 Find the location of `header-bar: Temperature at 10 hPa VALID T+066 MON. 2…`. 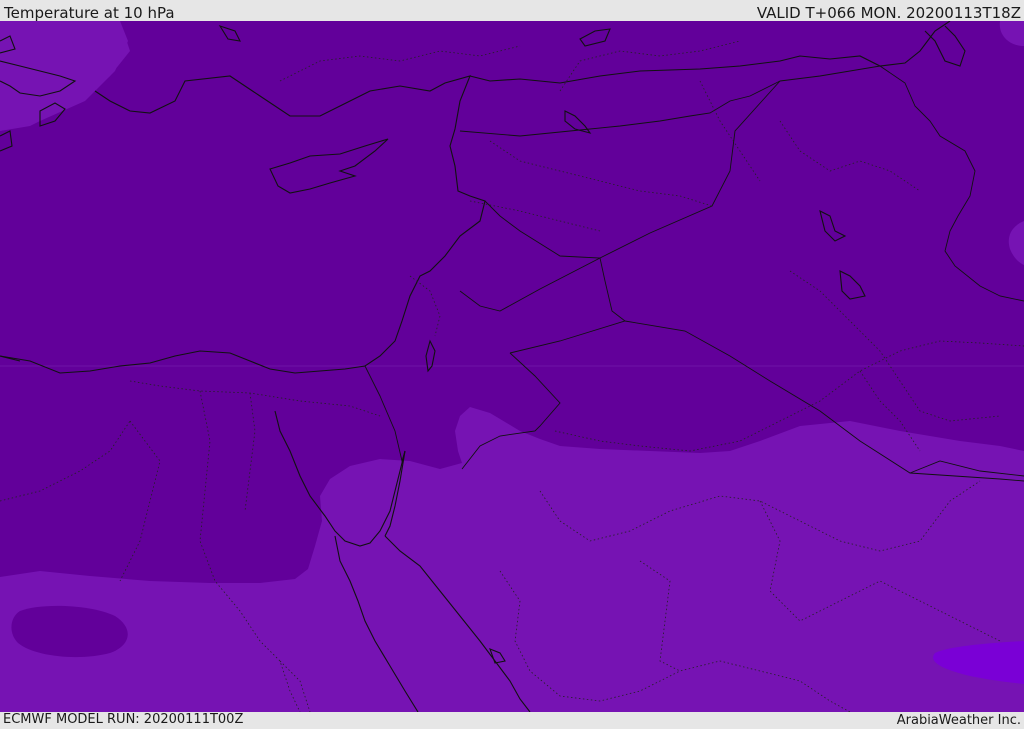

header-bar: Temperature at 10 hPa VALID T+066 MON. 2… is located at coordinates (512, 11).